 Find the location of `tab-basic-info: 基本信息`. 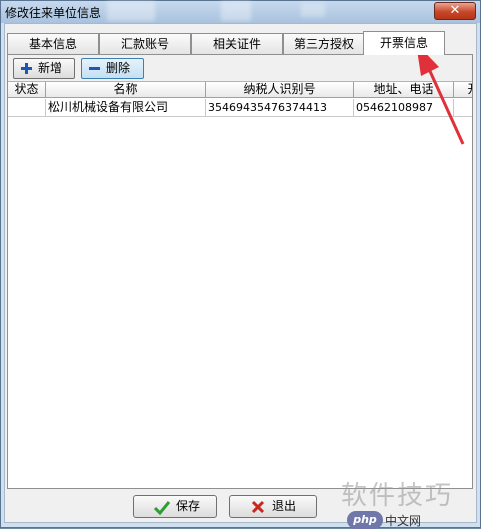

tab-basic-info: 基本信息 is located at coordinates (53, 43).